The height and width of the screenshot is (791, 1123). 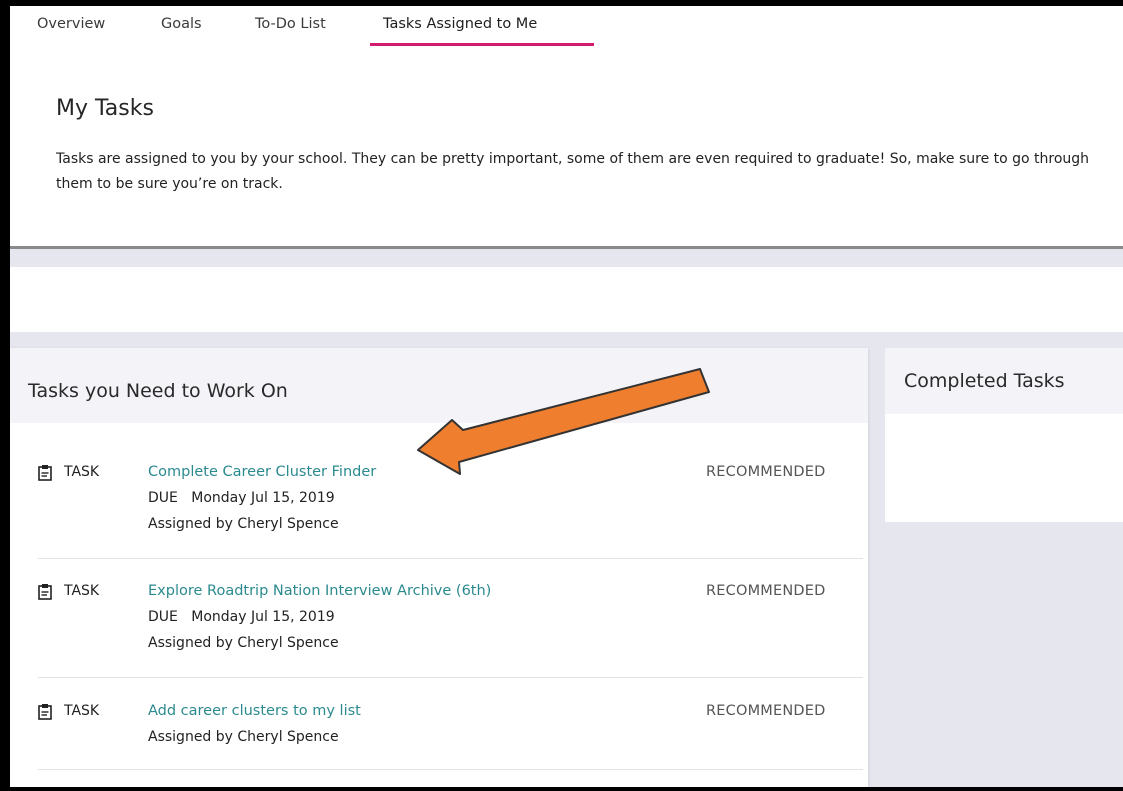 What do you see at coordinates (984, 381) in the screenshot?
I see `completed-title: Completed Tasks` at bounding box center [984, 381].